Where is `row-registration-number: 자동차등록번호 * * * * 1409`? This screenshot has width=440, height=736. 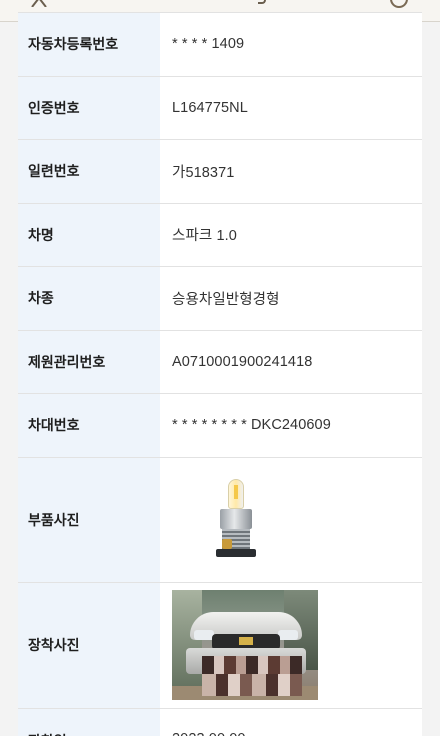
row-registration-number: 자동차등록번호 * * * * 1409 is located at coordinates (220, 45).